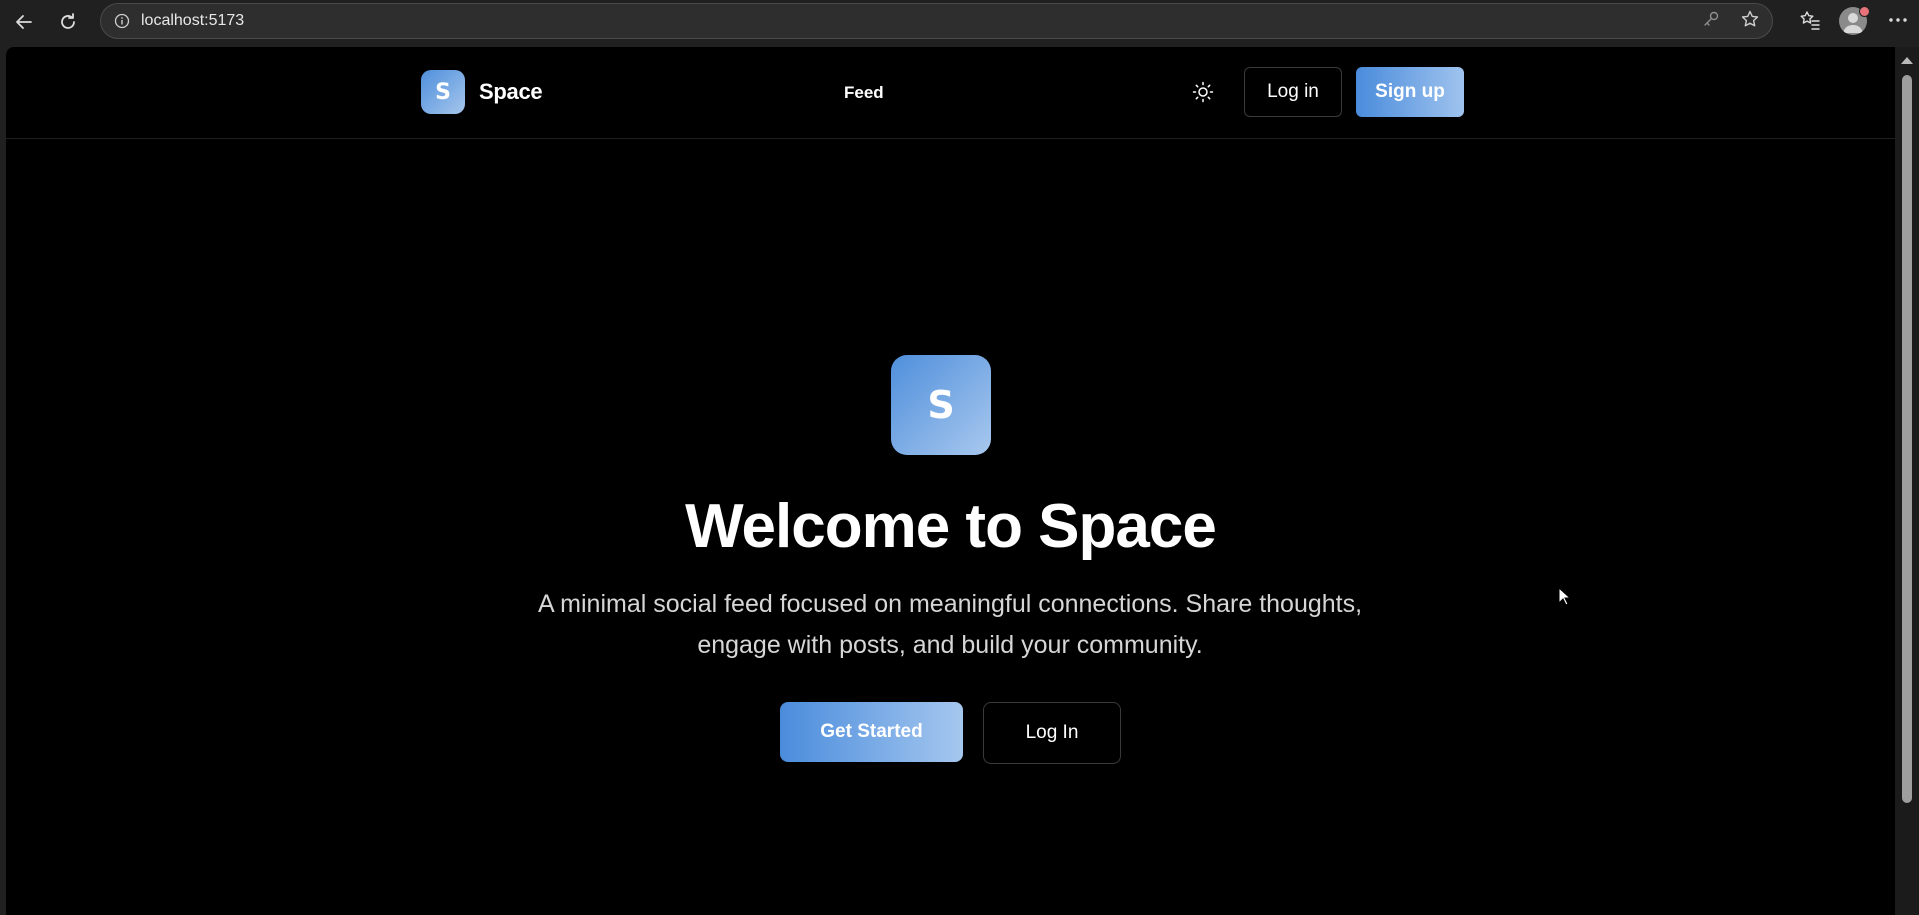 This screenshot has height=915, width=1919. What do you see at coordinates (936, 21) in the screenshot?
I see `address-bar: localhost:5173` at bounding box center [936, 21].